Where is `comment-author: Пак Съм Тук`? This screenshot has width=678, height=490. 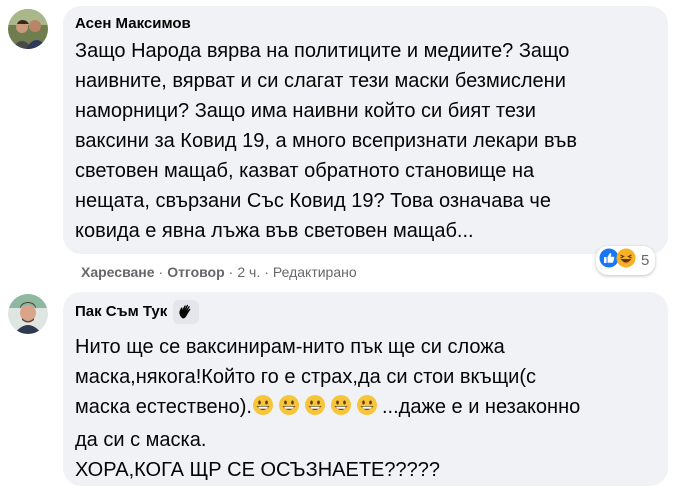 comment-author: Пак Съм Тук is located at coordinates (365, 312).